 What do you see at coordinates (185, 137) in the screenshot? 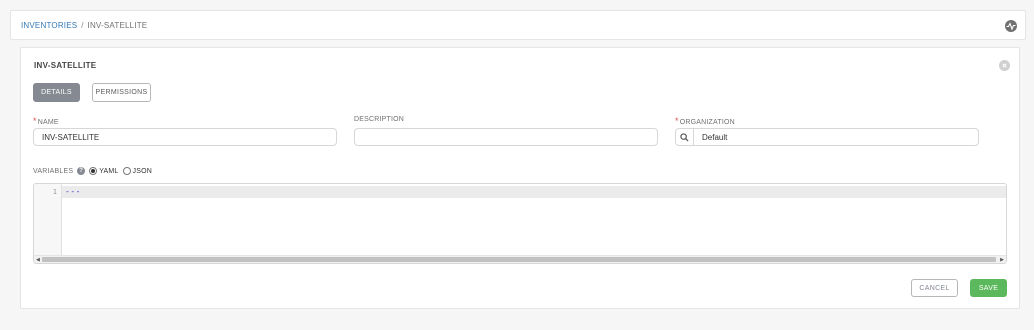
I see `name-input: INV-SATELLITE` at bounding box center [185, 137].